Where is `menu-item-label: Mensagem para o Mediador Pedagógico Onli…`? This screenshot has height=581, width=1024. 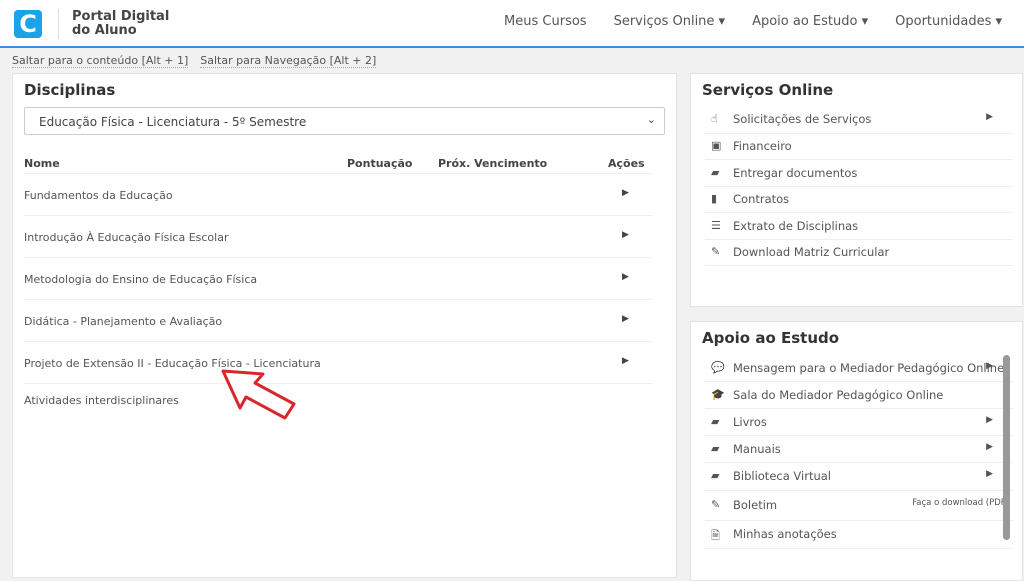
menu-item-label: Mensagem para o Mediador Pedagógico Onli… is located at coordinates (869, 367).